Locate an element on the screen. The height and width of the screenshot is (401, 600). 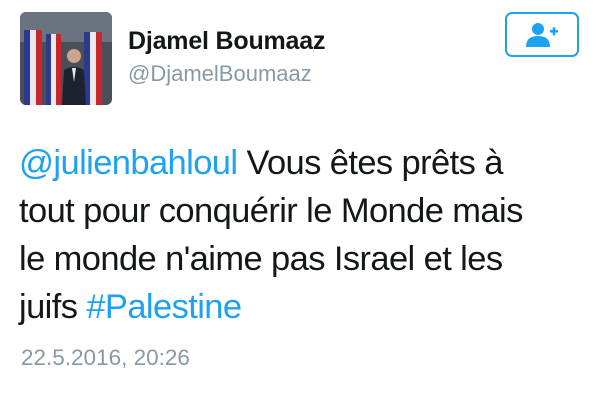
avatar-image is located at coordinates (66, 58).